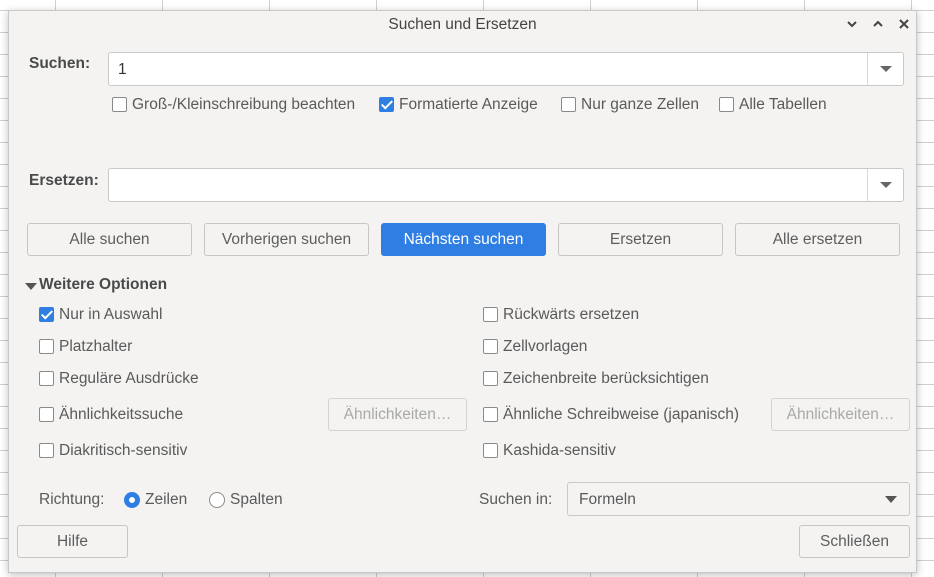 Image resolution: width=934 pixels, height=577 pixels. Describe the element at coordinates (516, 499) in the screenshot. I see `search-in-label: Suchen in:` at that location.